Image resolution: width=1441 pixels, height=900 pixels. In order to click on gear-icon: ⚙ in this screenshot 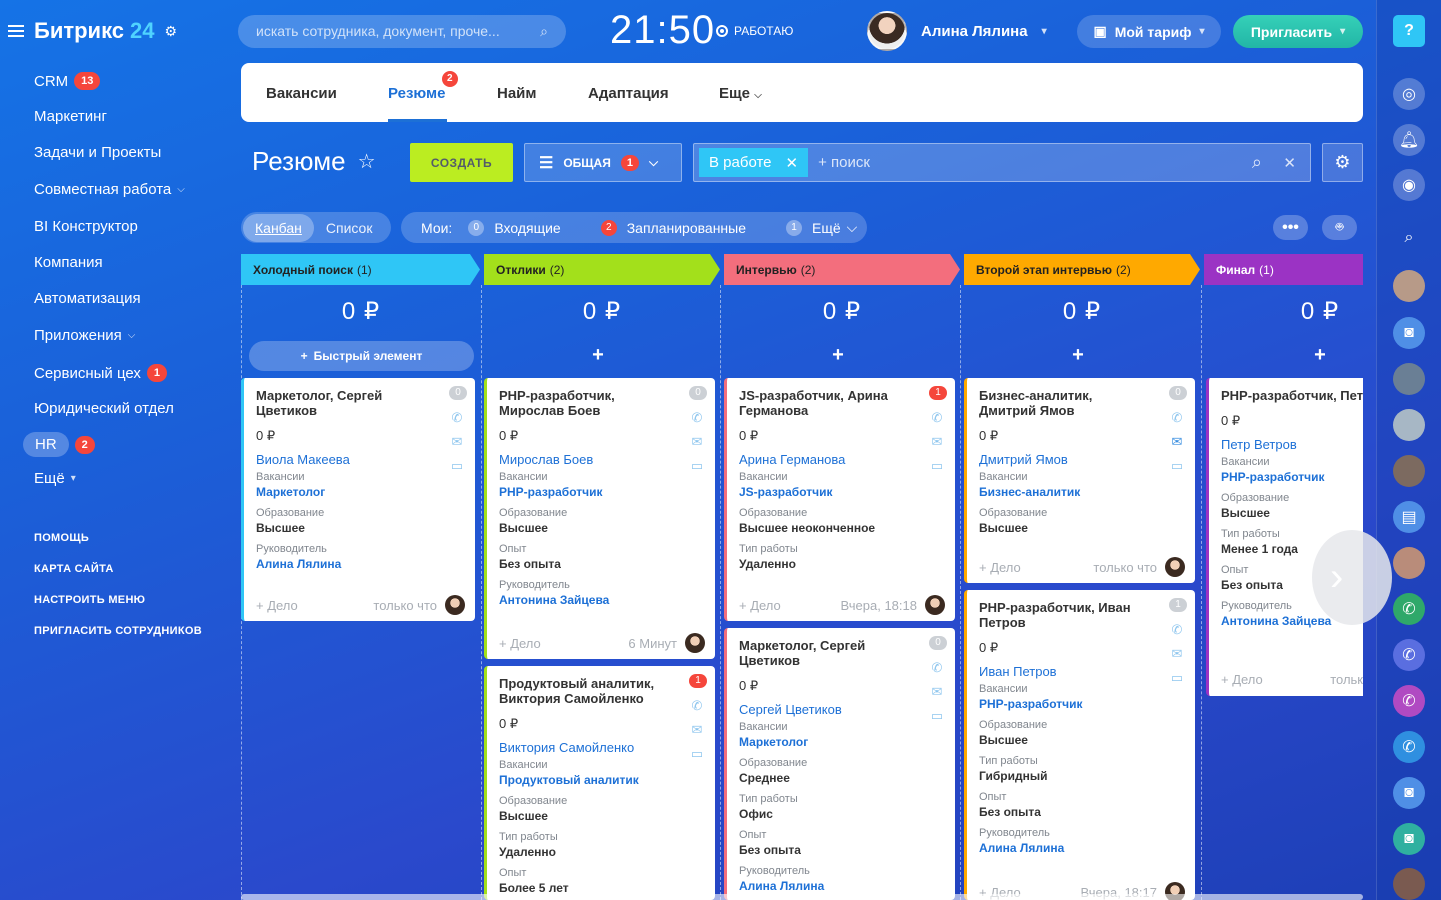, I will do `click(1342, 162)`.